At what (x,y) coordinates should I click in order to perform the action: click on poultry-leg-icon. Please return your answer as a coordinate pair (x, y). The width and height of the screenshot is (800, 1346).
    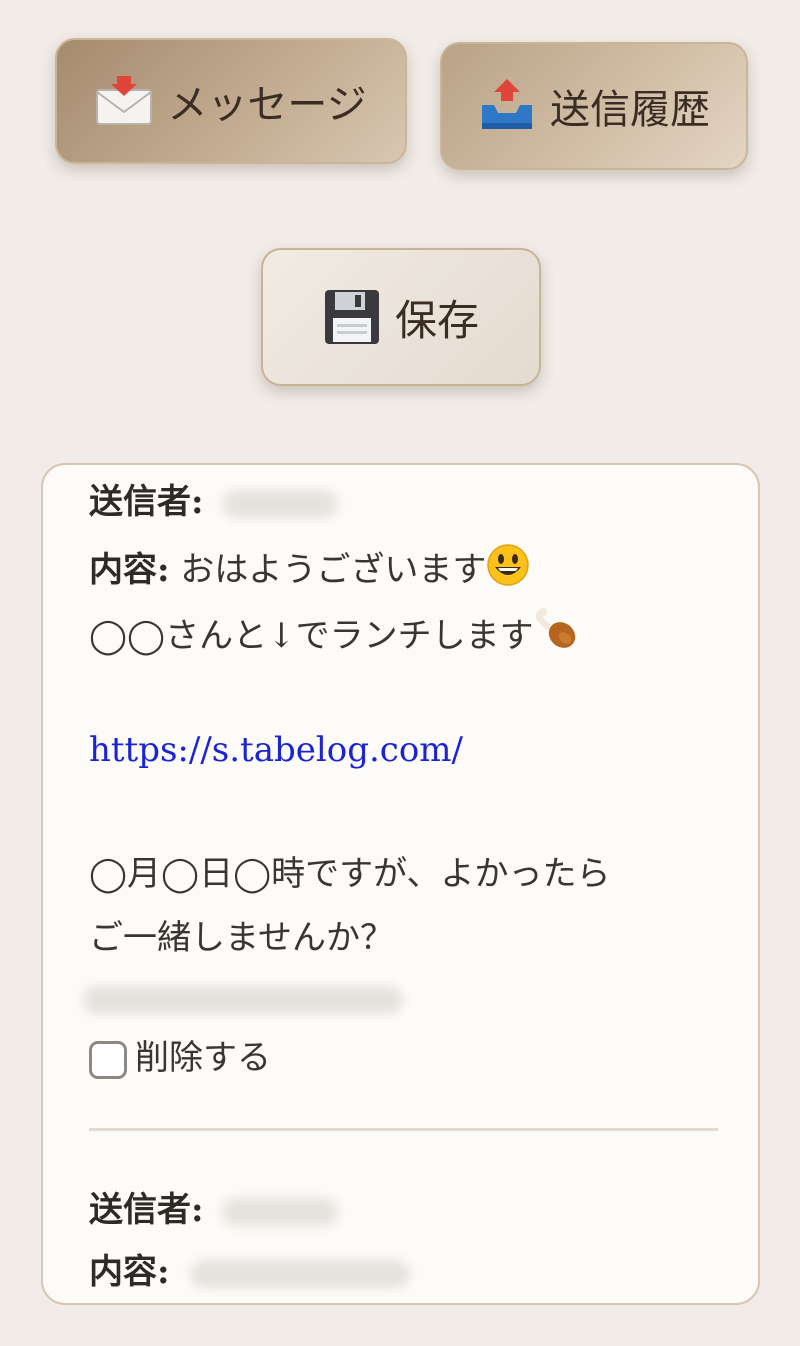
    Looking at the image, I should click on (557, 635).